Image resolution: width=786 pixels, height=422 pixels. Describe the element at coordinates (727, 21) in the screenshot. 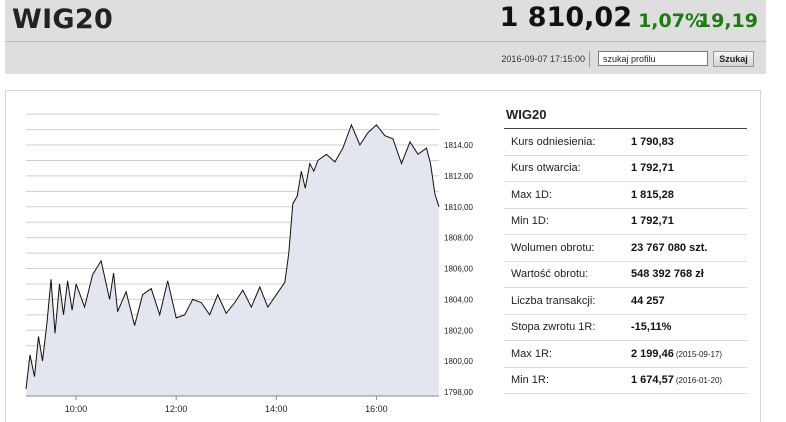

I see `change-absolute: 19,19` at that location.